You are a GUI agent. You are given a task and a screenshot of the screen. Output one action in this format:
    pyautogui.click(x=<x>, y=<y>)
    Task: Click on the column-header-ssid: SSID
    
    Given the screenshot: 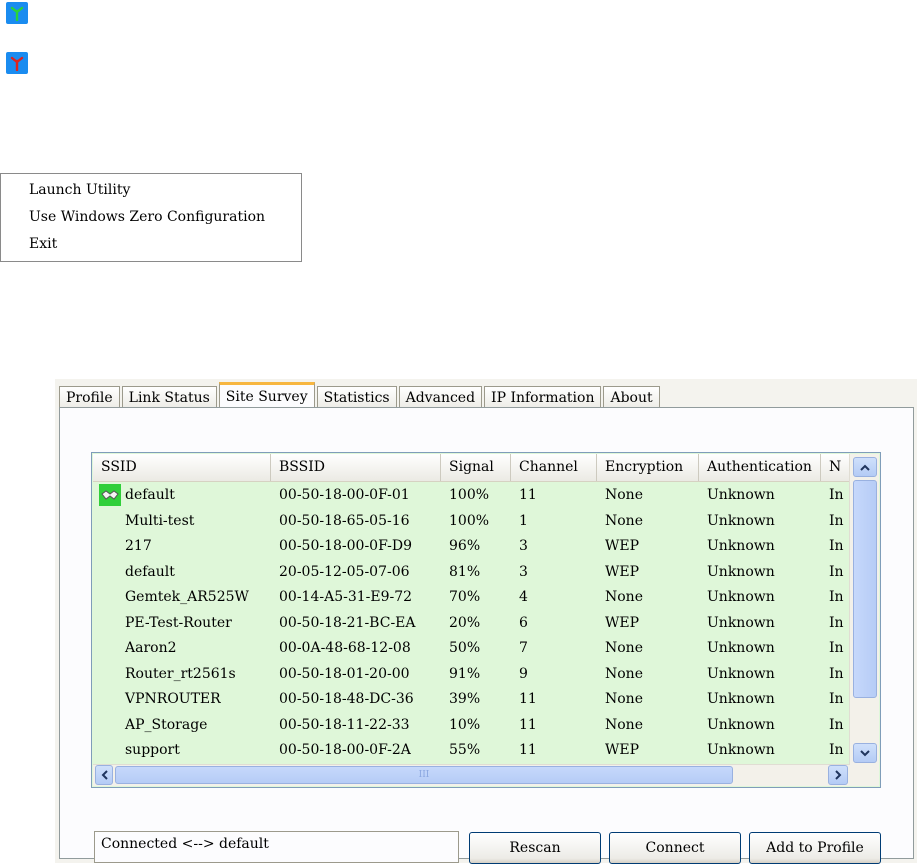 What is the action you would take?
    pyautogui.click(x=182, y=467)
    